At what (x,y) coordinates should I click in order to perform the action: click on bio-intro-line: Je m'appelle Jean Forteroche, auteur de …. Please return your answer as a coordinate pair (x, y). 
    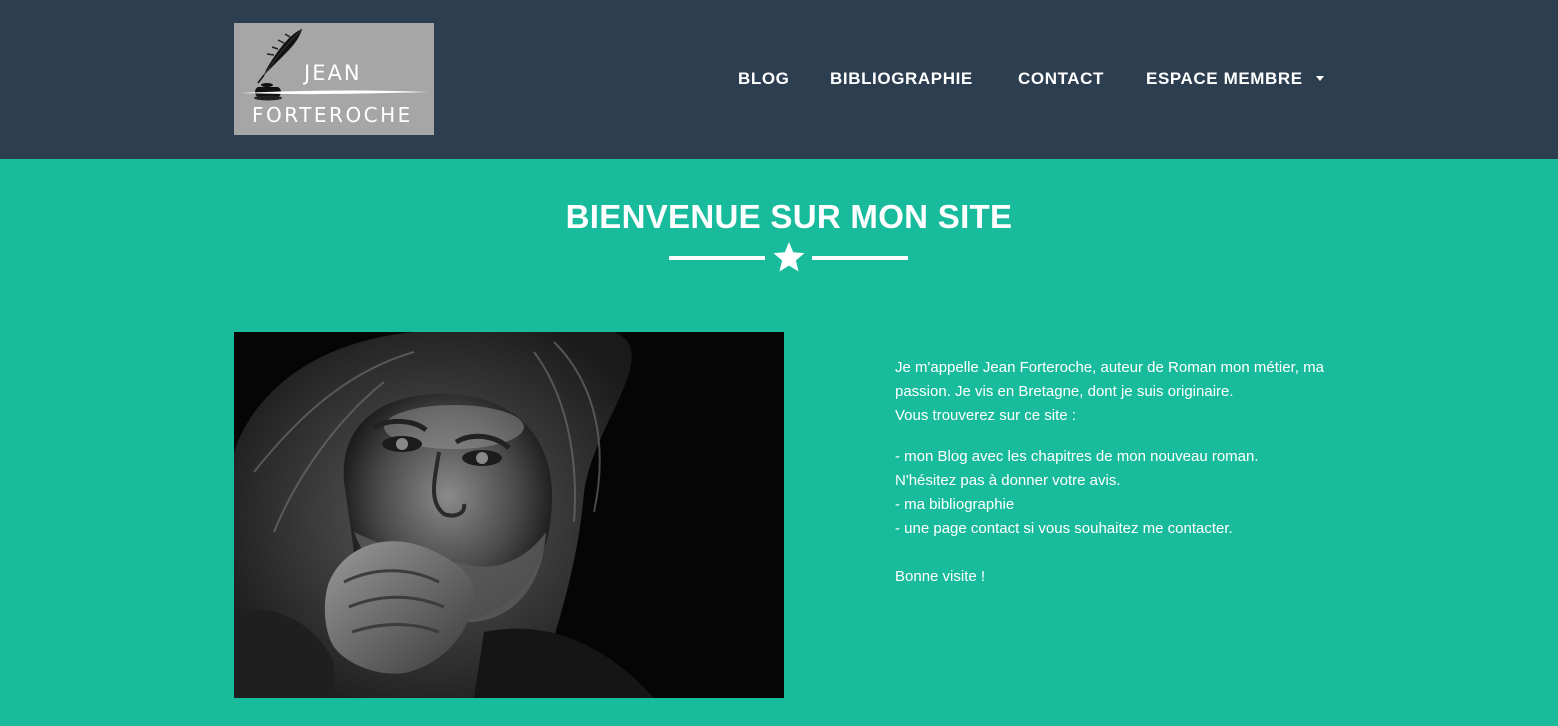
    Looking at the image, I should click on (1109, 367).